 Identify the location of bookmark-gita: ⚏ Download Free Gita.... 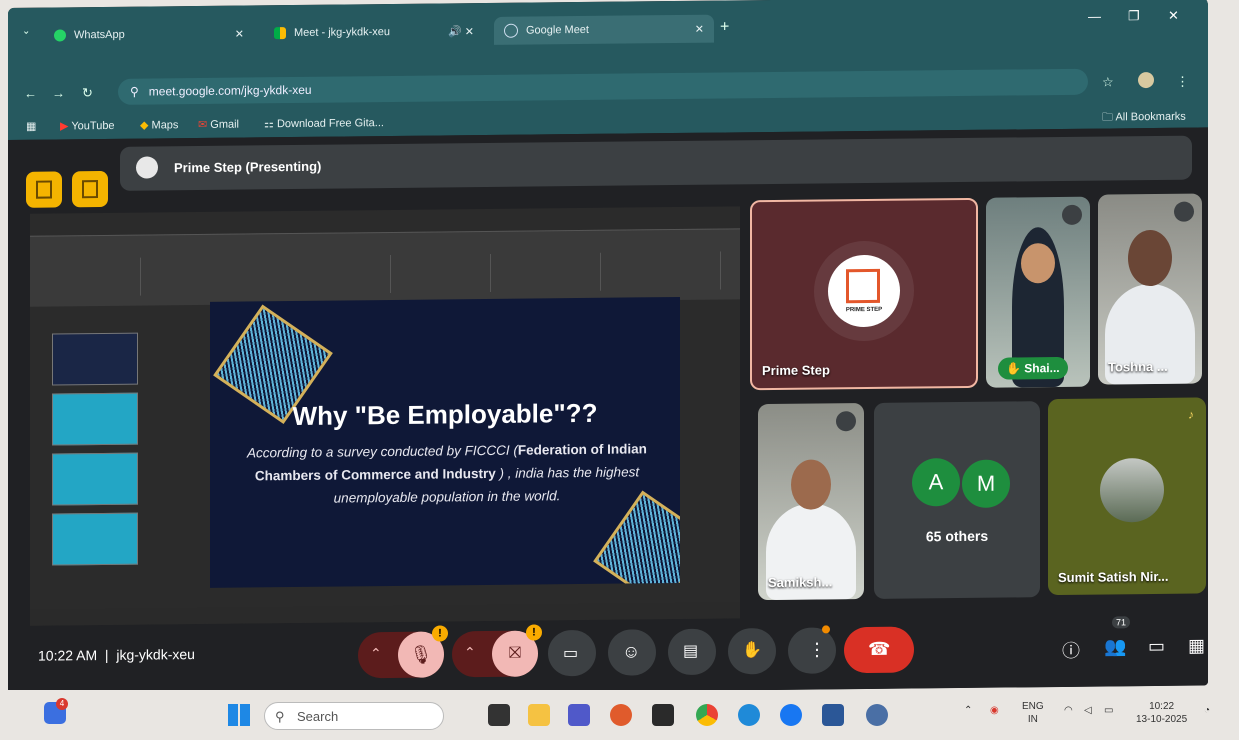
(324, 123).